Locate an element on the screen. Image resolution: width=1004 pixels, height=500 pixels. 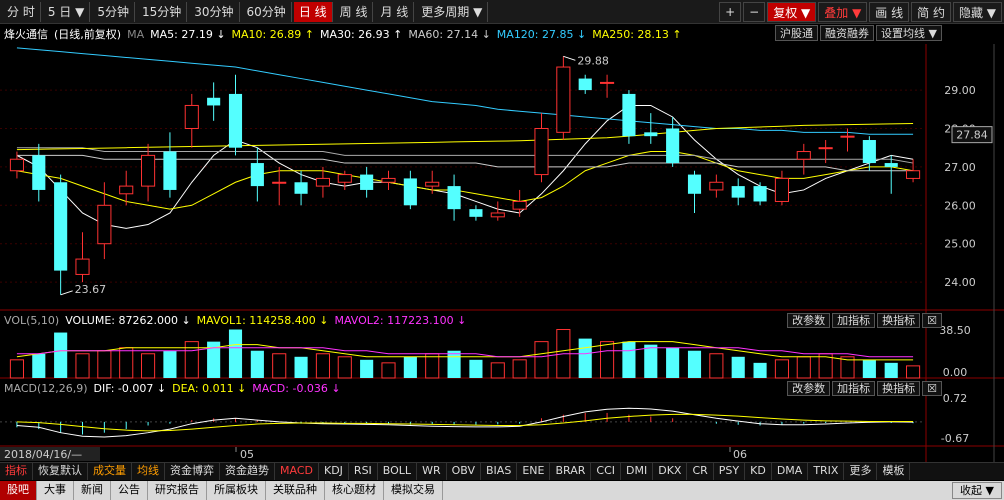
indicator-tab: 均线 is located at coordinates (148, 471).